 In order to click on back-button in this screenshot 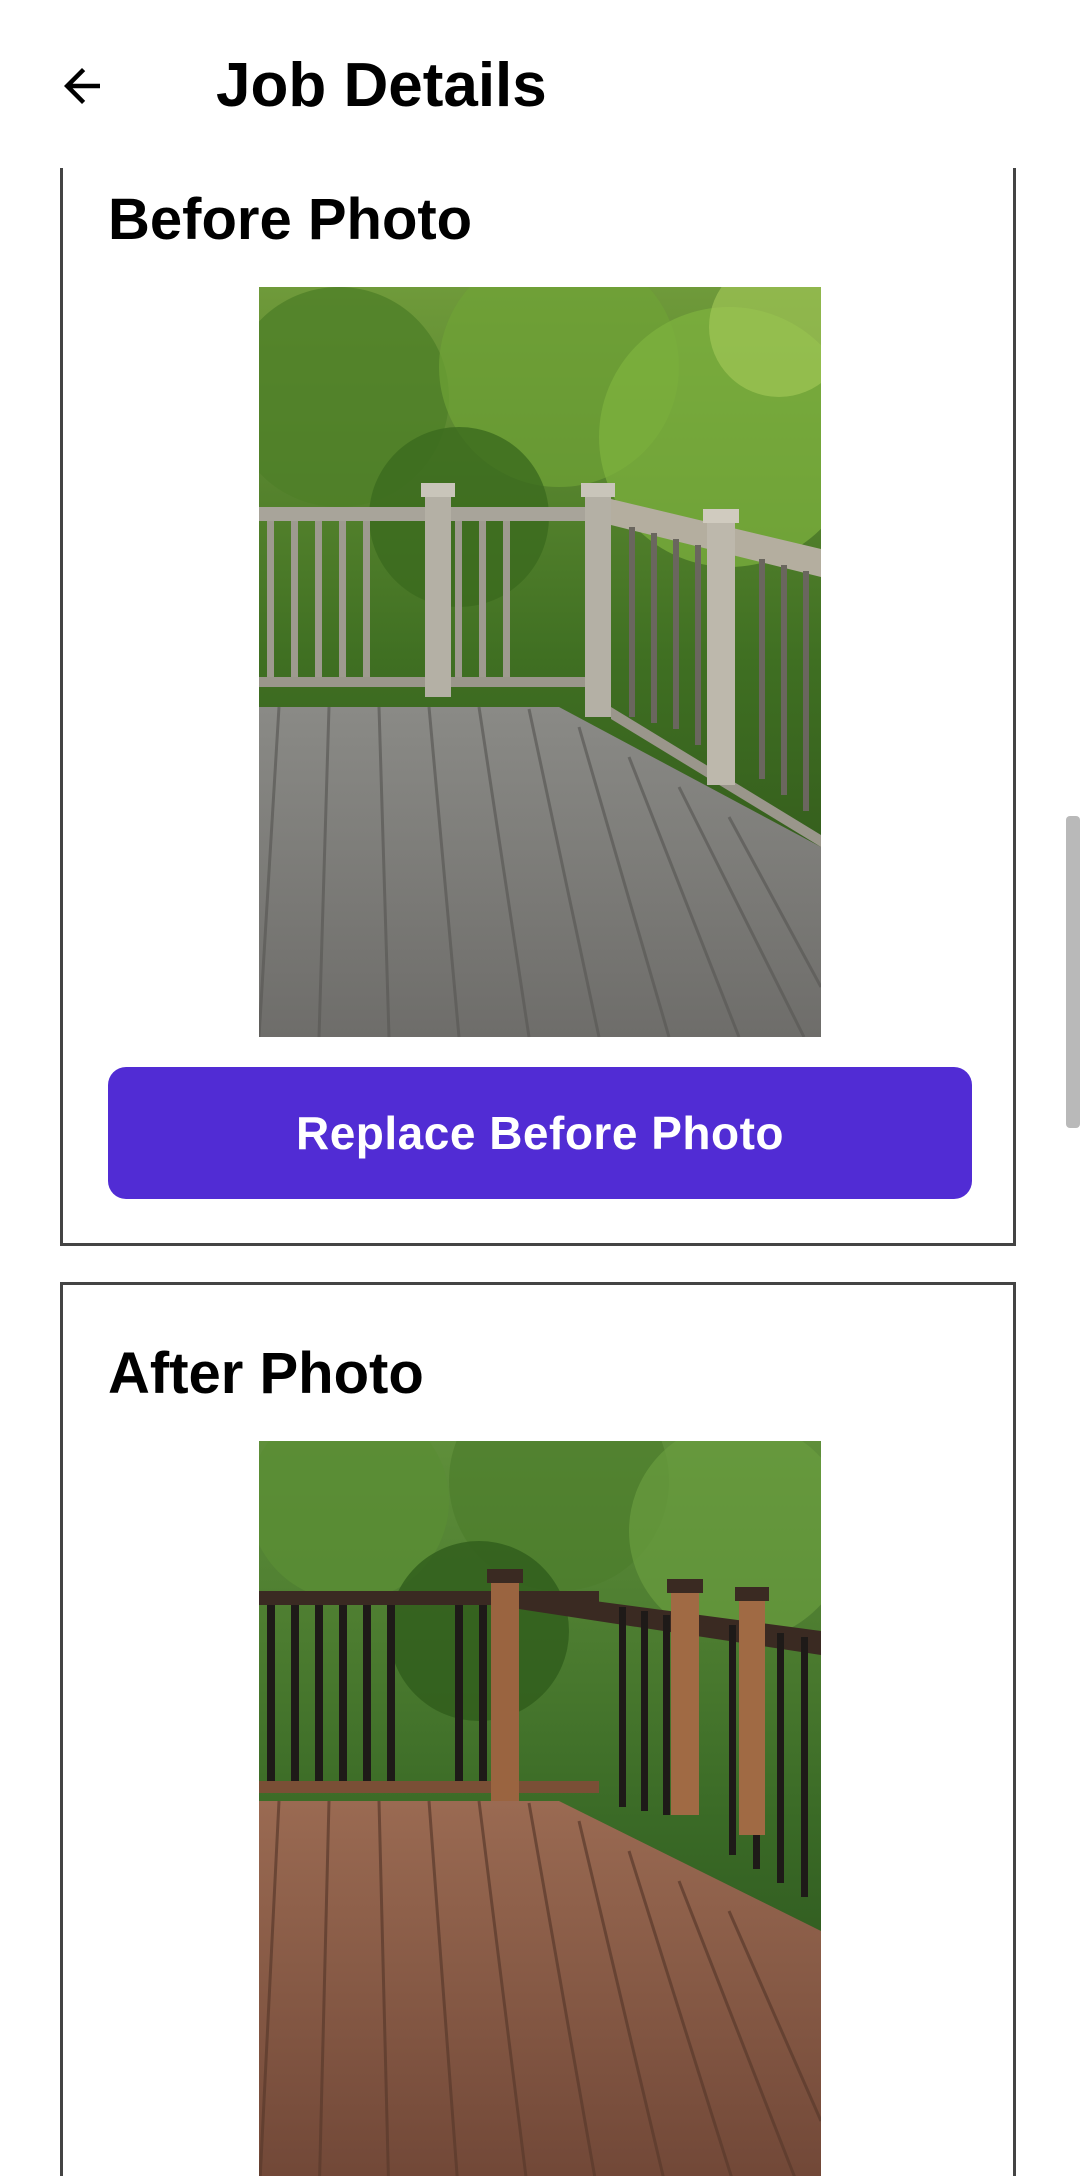, I will do `click(82, 86)`.